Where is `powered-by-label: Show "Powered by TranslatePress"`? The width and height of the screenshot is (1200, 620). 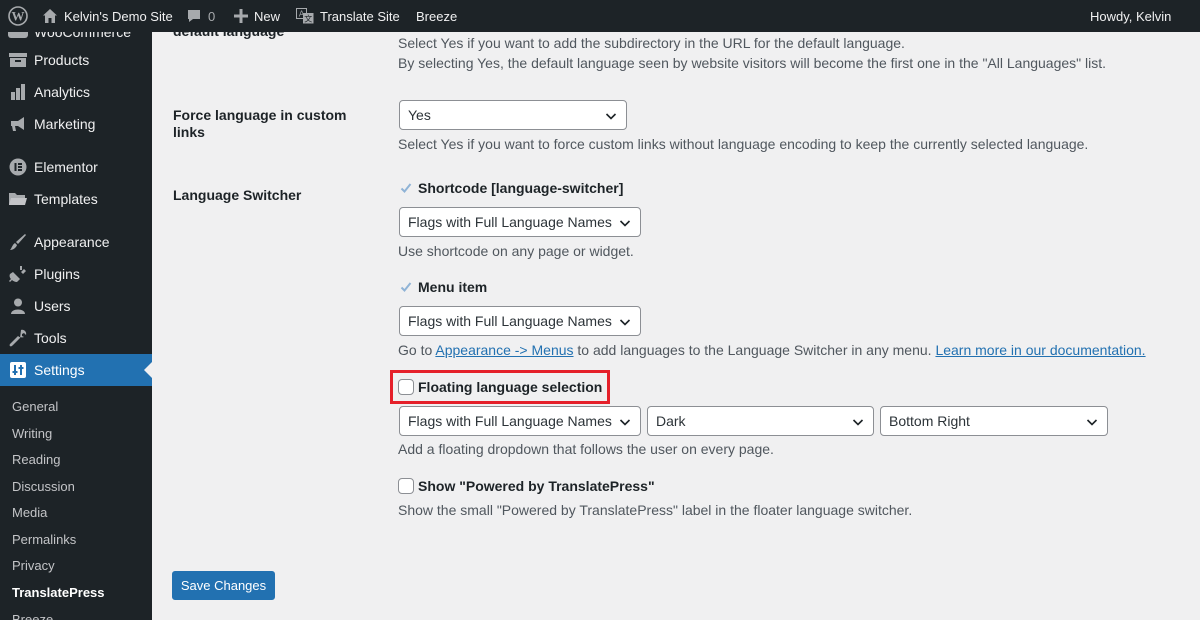
powered-by-label: Show "Powered by TranslatePress" is located at coordinates (536, 486).